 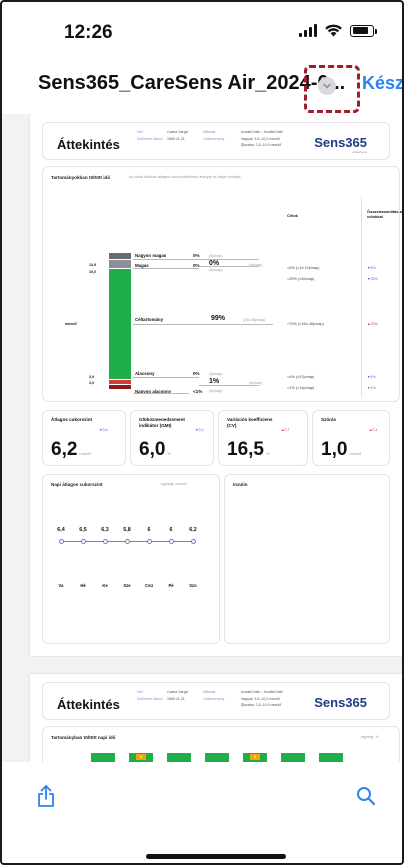 I want to click on goal-high: <25% (<6ó/nap), so click(x=301, y=279).